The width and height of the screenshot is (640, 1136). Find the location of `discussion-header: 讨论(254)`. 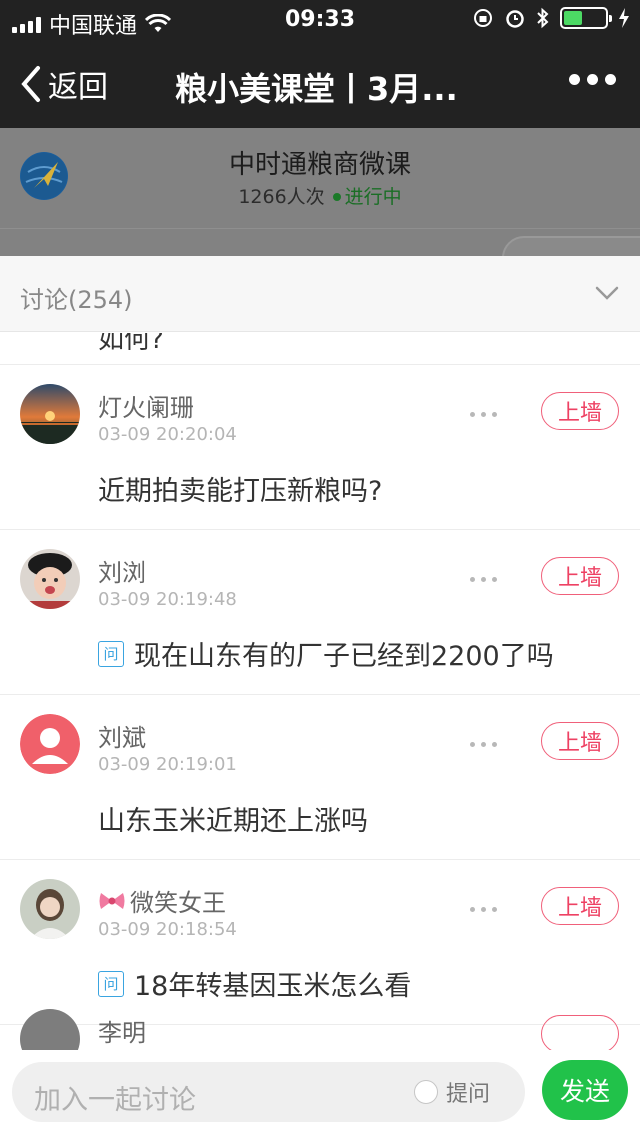

discussion-header: 讨论(254) is located at coordinates (320, 294).